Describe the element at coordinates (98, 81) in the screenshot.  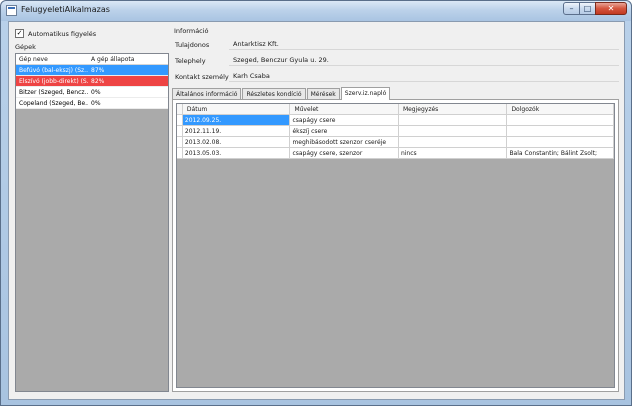
I see `machine-status: 82%` at that location.